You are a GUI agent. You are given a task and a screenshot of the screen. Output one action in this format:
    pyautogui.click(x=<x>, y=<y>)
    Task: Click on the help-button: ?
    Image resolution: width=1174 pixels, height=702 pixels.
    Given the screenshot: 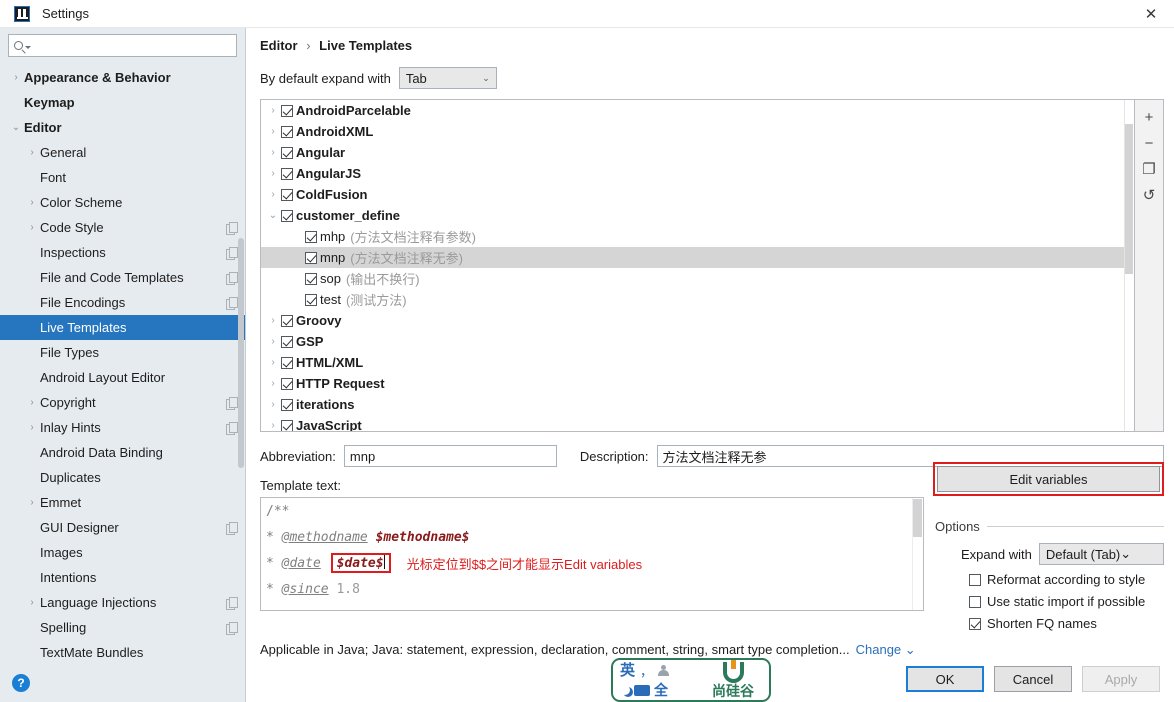 What is the action you would take?
    pyautogui.click(x=21, y=683)
    